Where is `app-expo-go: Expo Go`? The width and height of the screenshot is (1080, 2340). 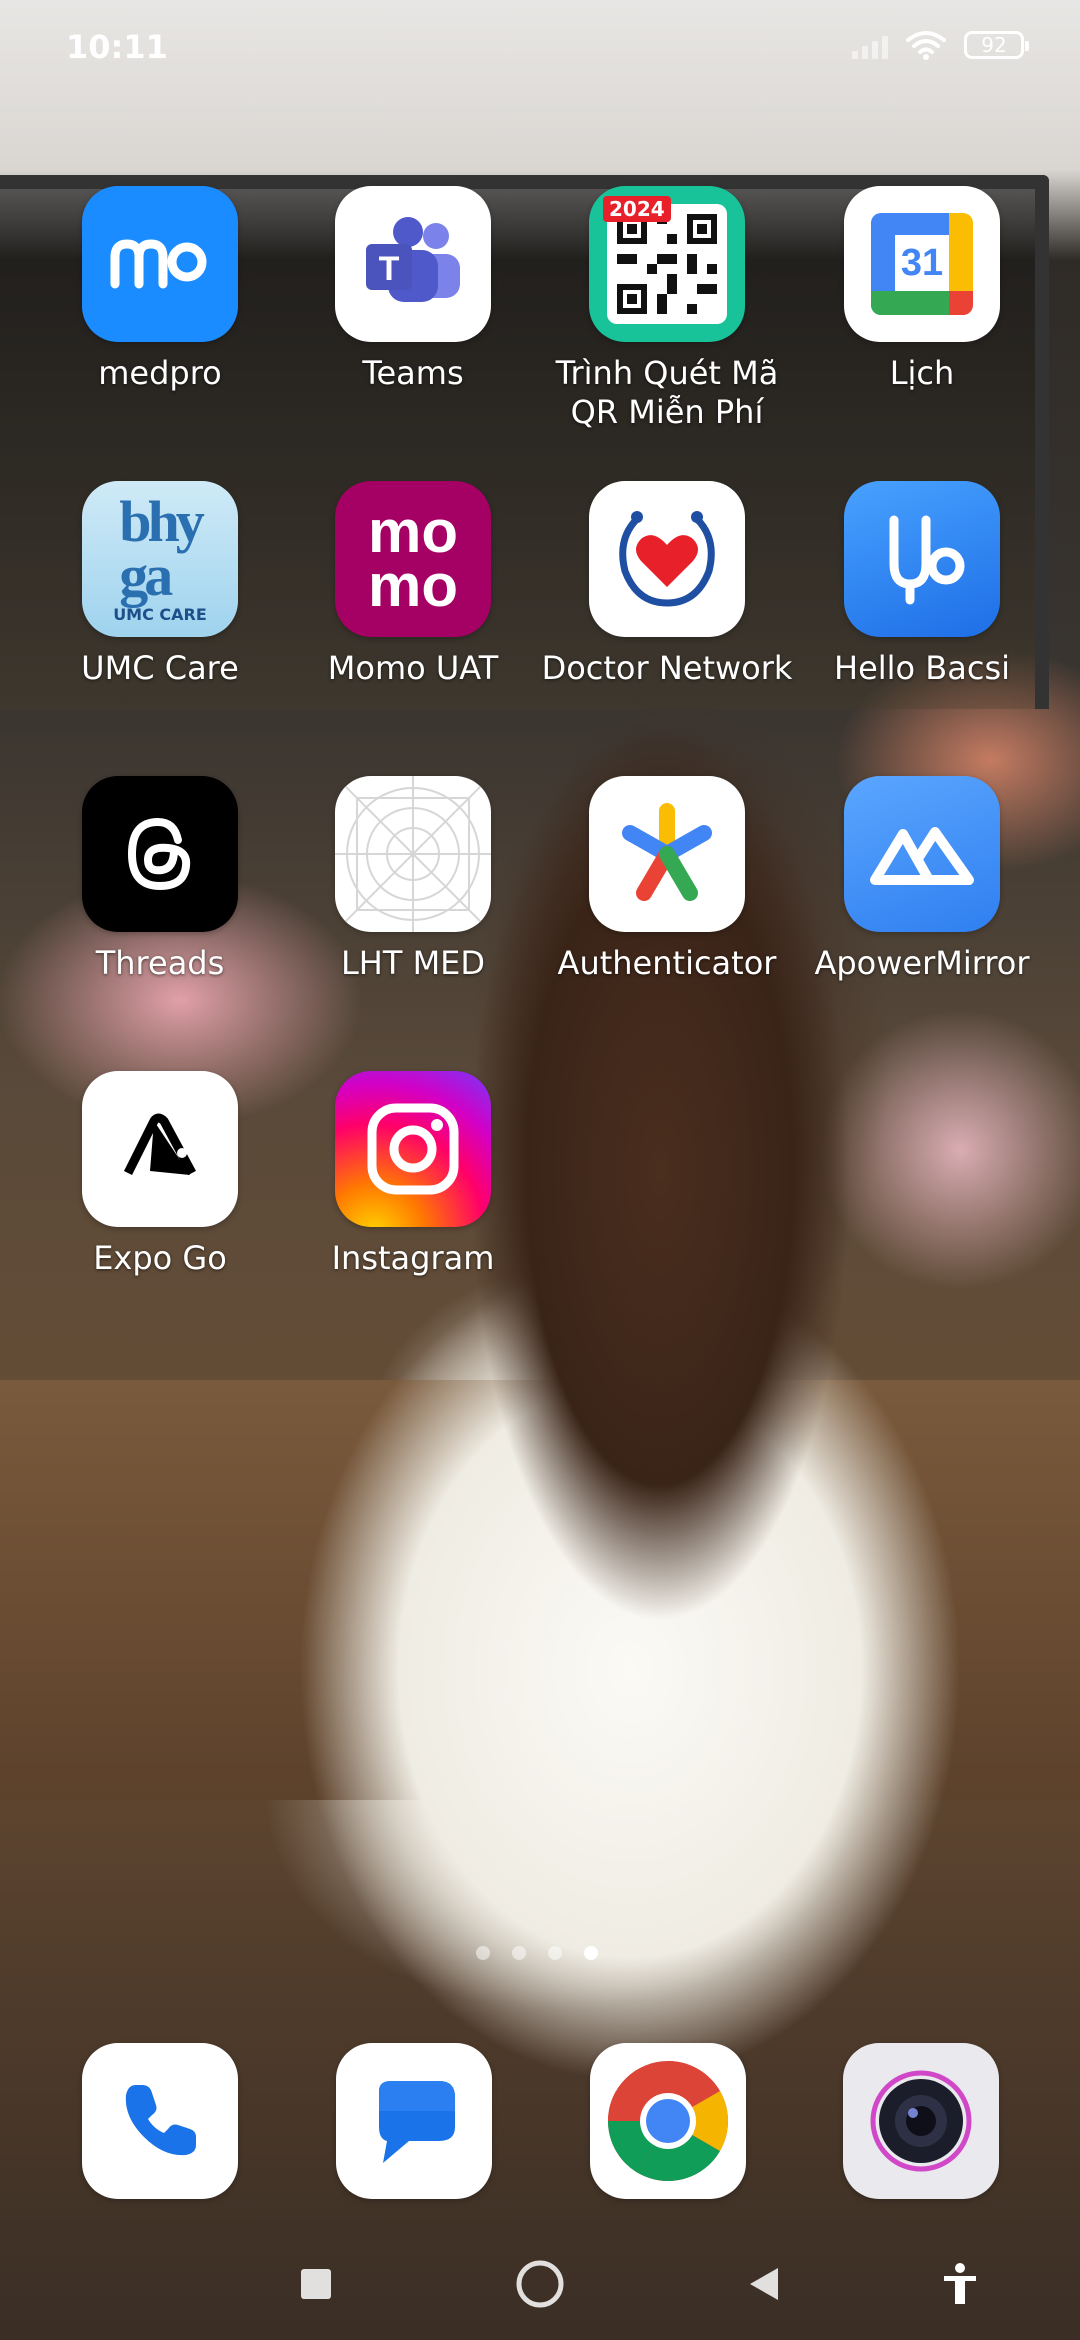
app-expo-go: Expo Go is located at coordinates (160, 1174).